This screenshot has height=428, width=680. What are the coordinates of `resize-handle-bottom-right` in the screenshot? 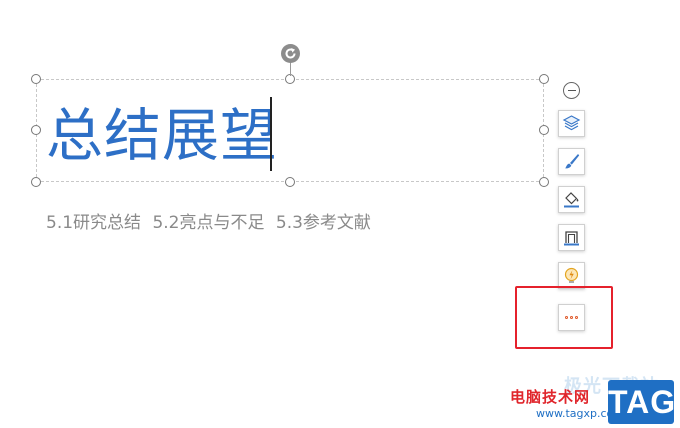 It's located at (544, 182).